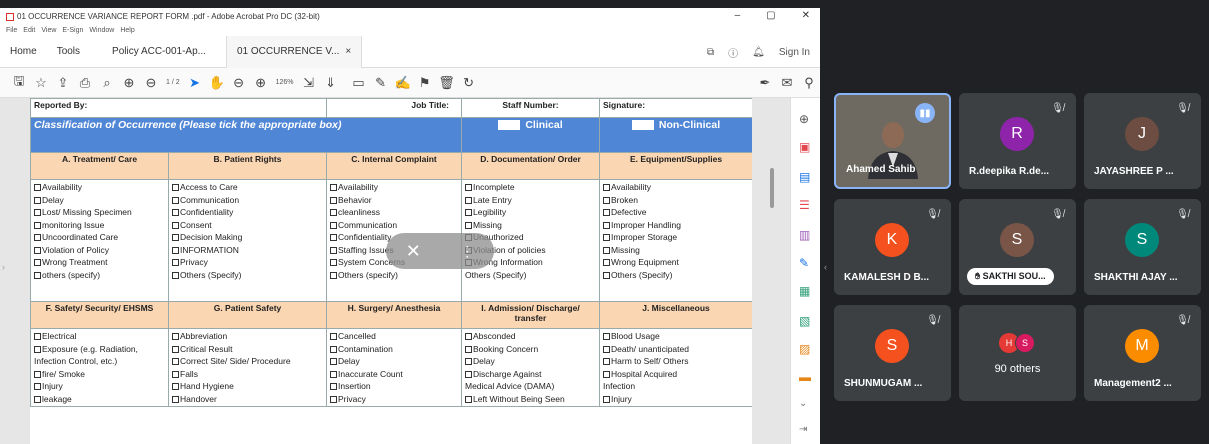 The height and width of the screenshot is (444, 1209). What do you see at coordinates (285, 82) in the screenshot?
I see `zoom-level: 126%` at bounding box center [285, 82].